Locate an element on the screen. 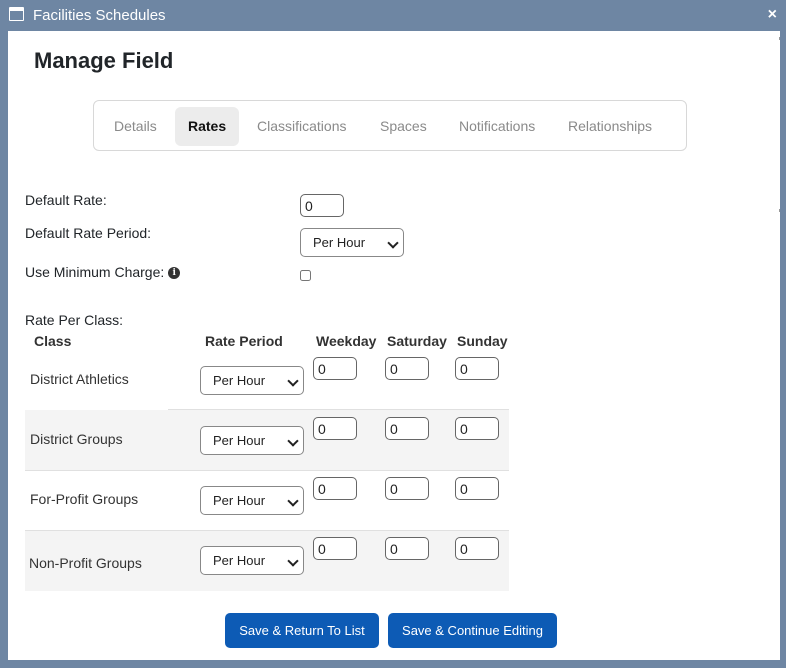 This screenshot has width=786, height=668. tab-details: Details is located at coordinates (135, 126).